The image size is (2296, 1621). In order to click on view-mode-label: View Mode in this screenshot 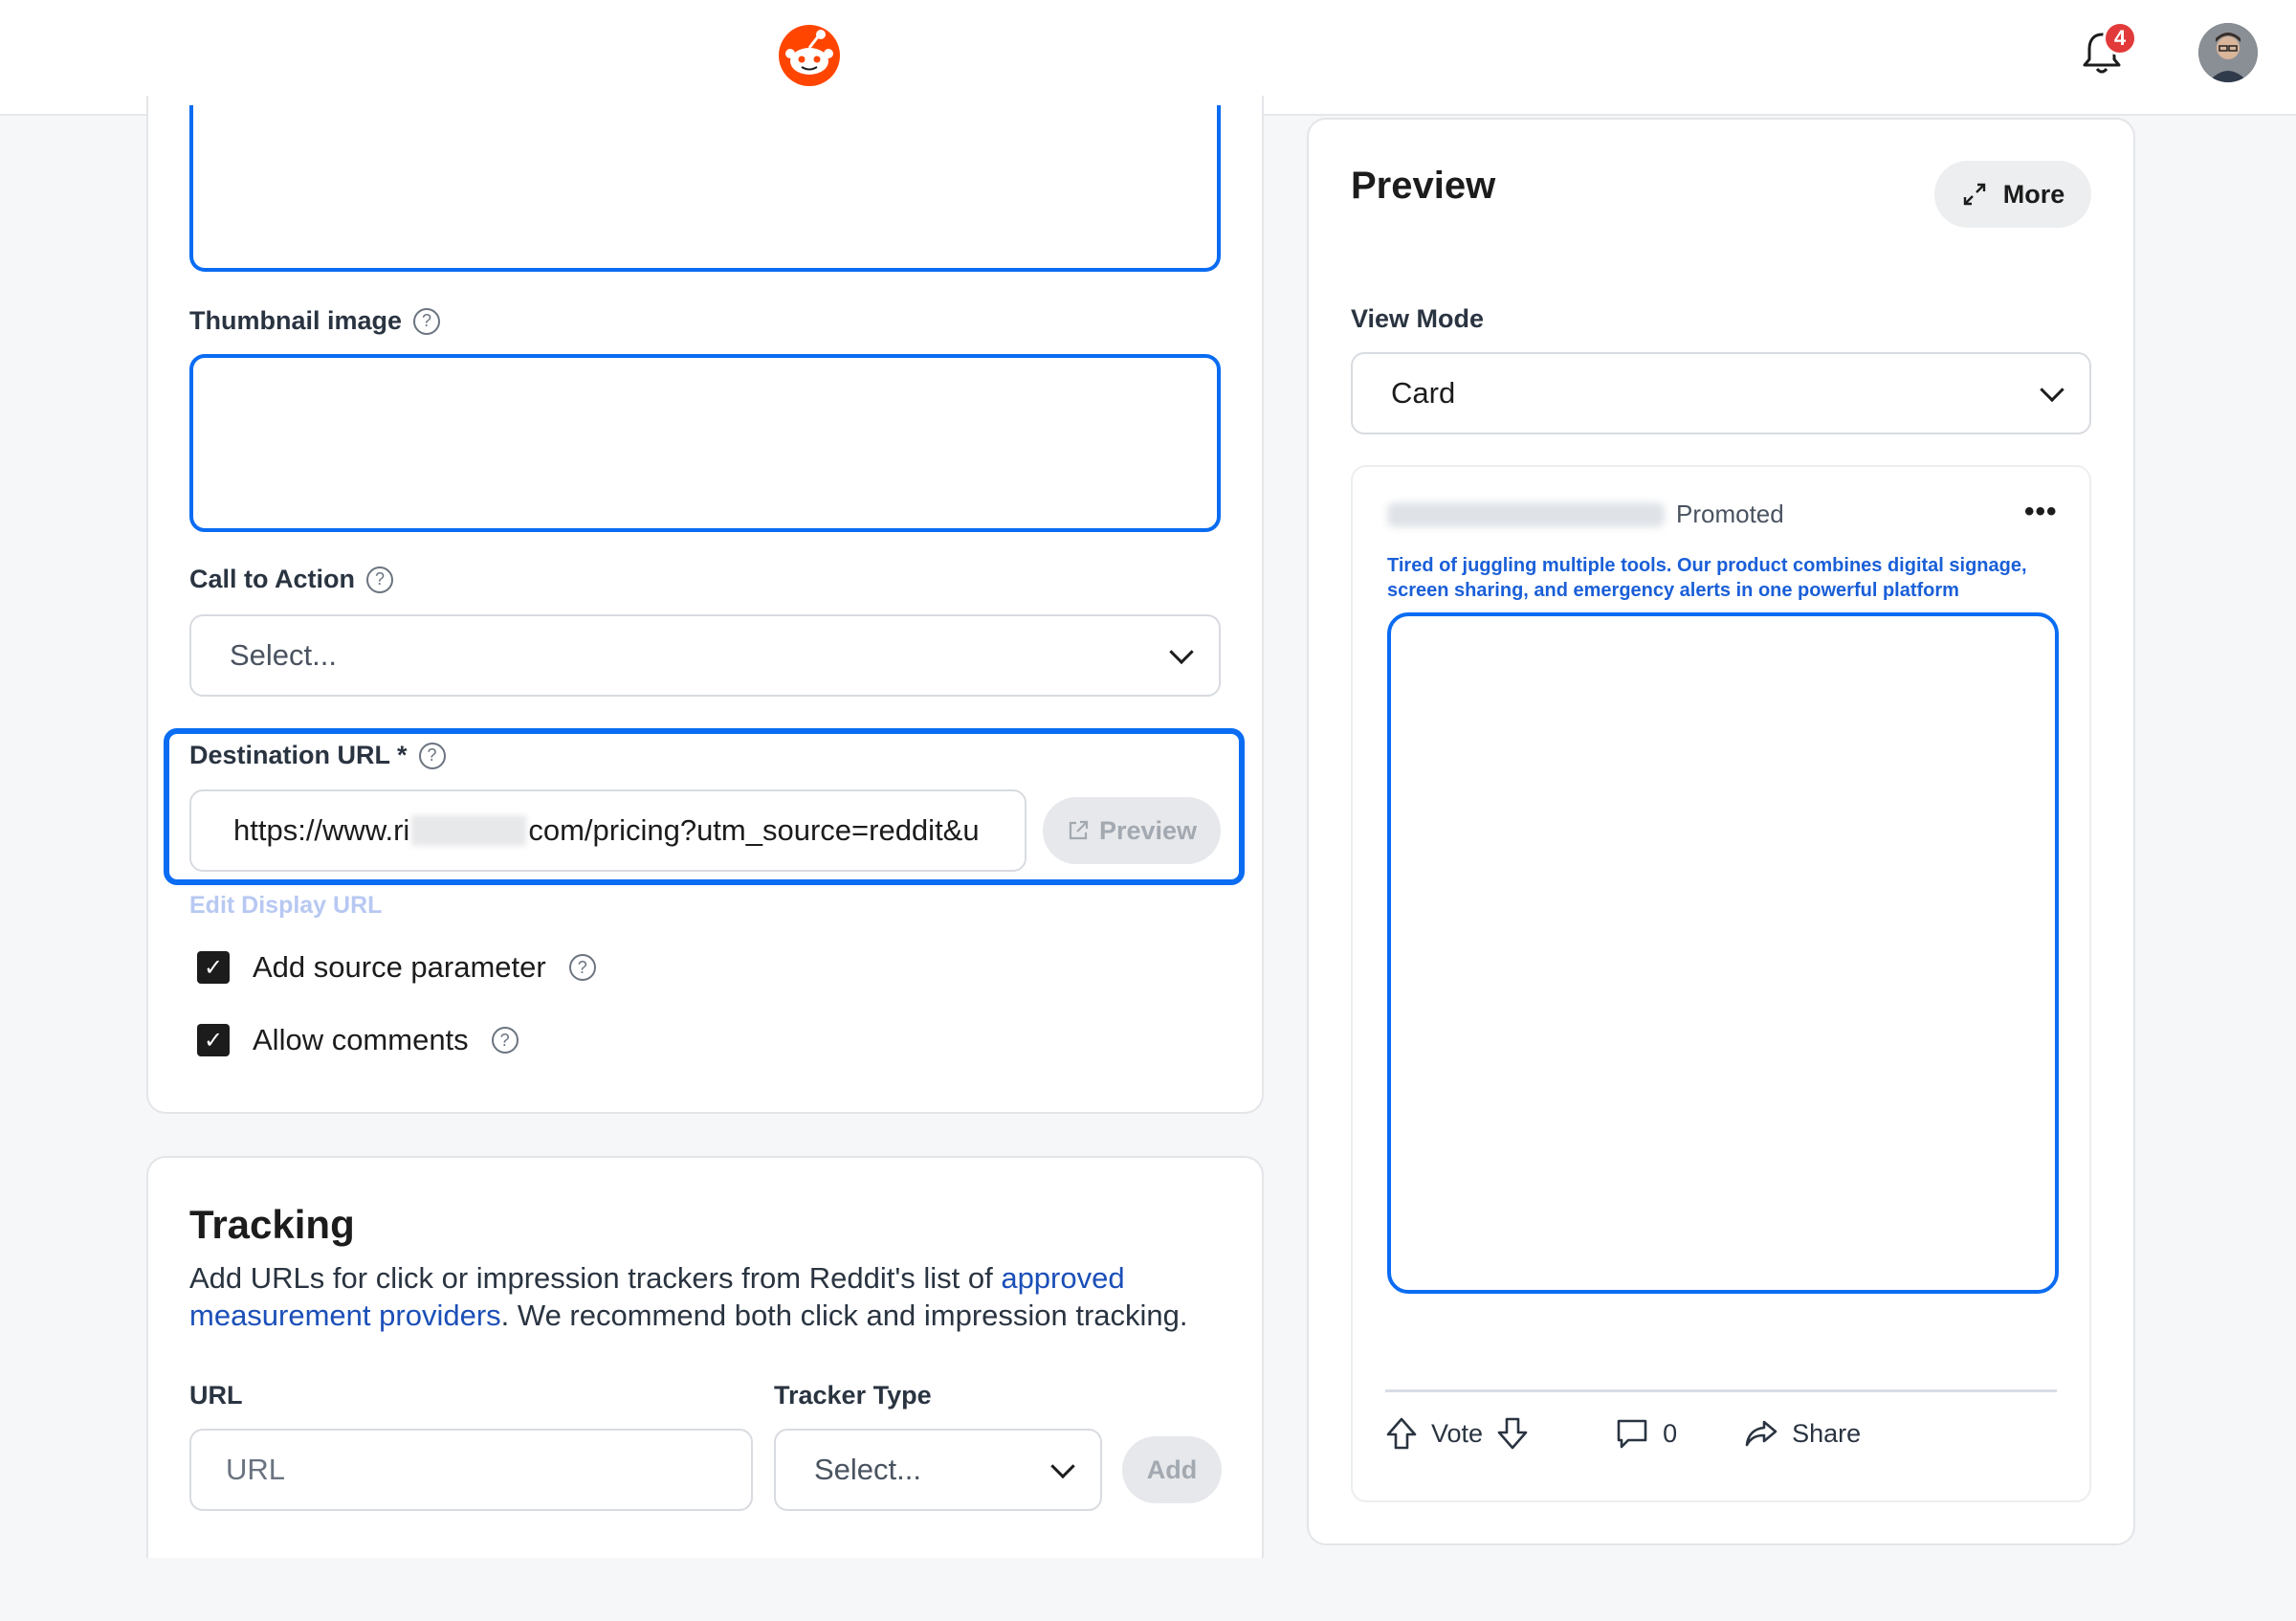, I will do `click(1418, 318)`.